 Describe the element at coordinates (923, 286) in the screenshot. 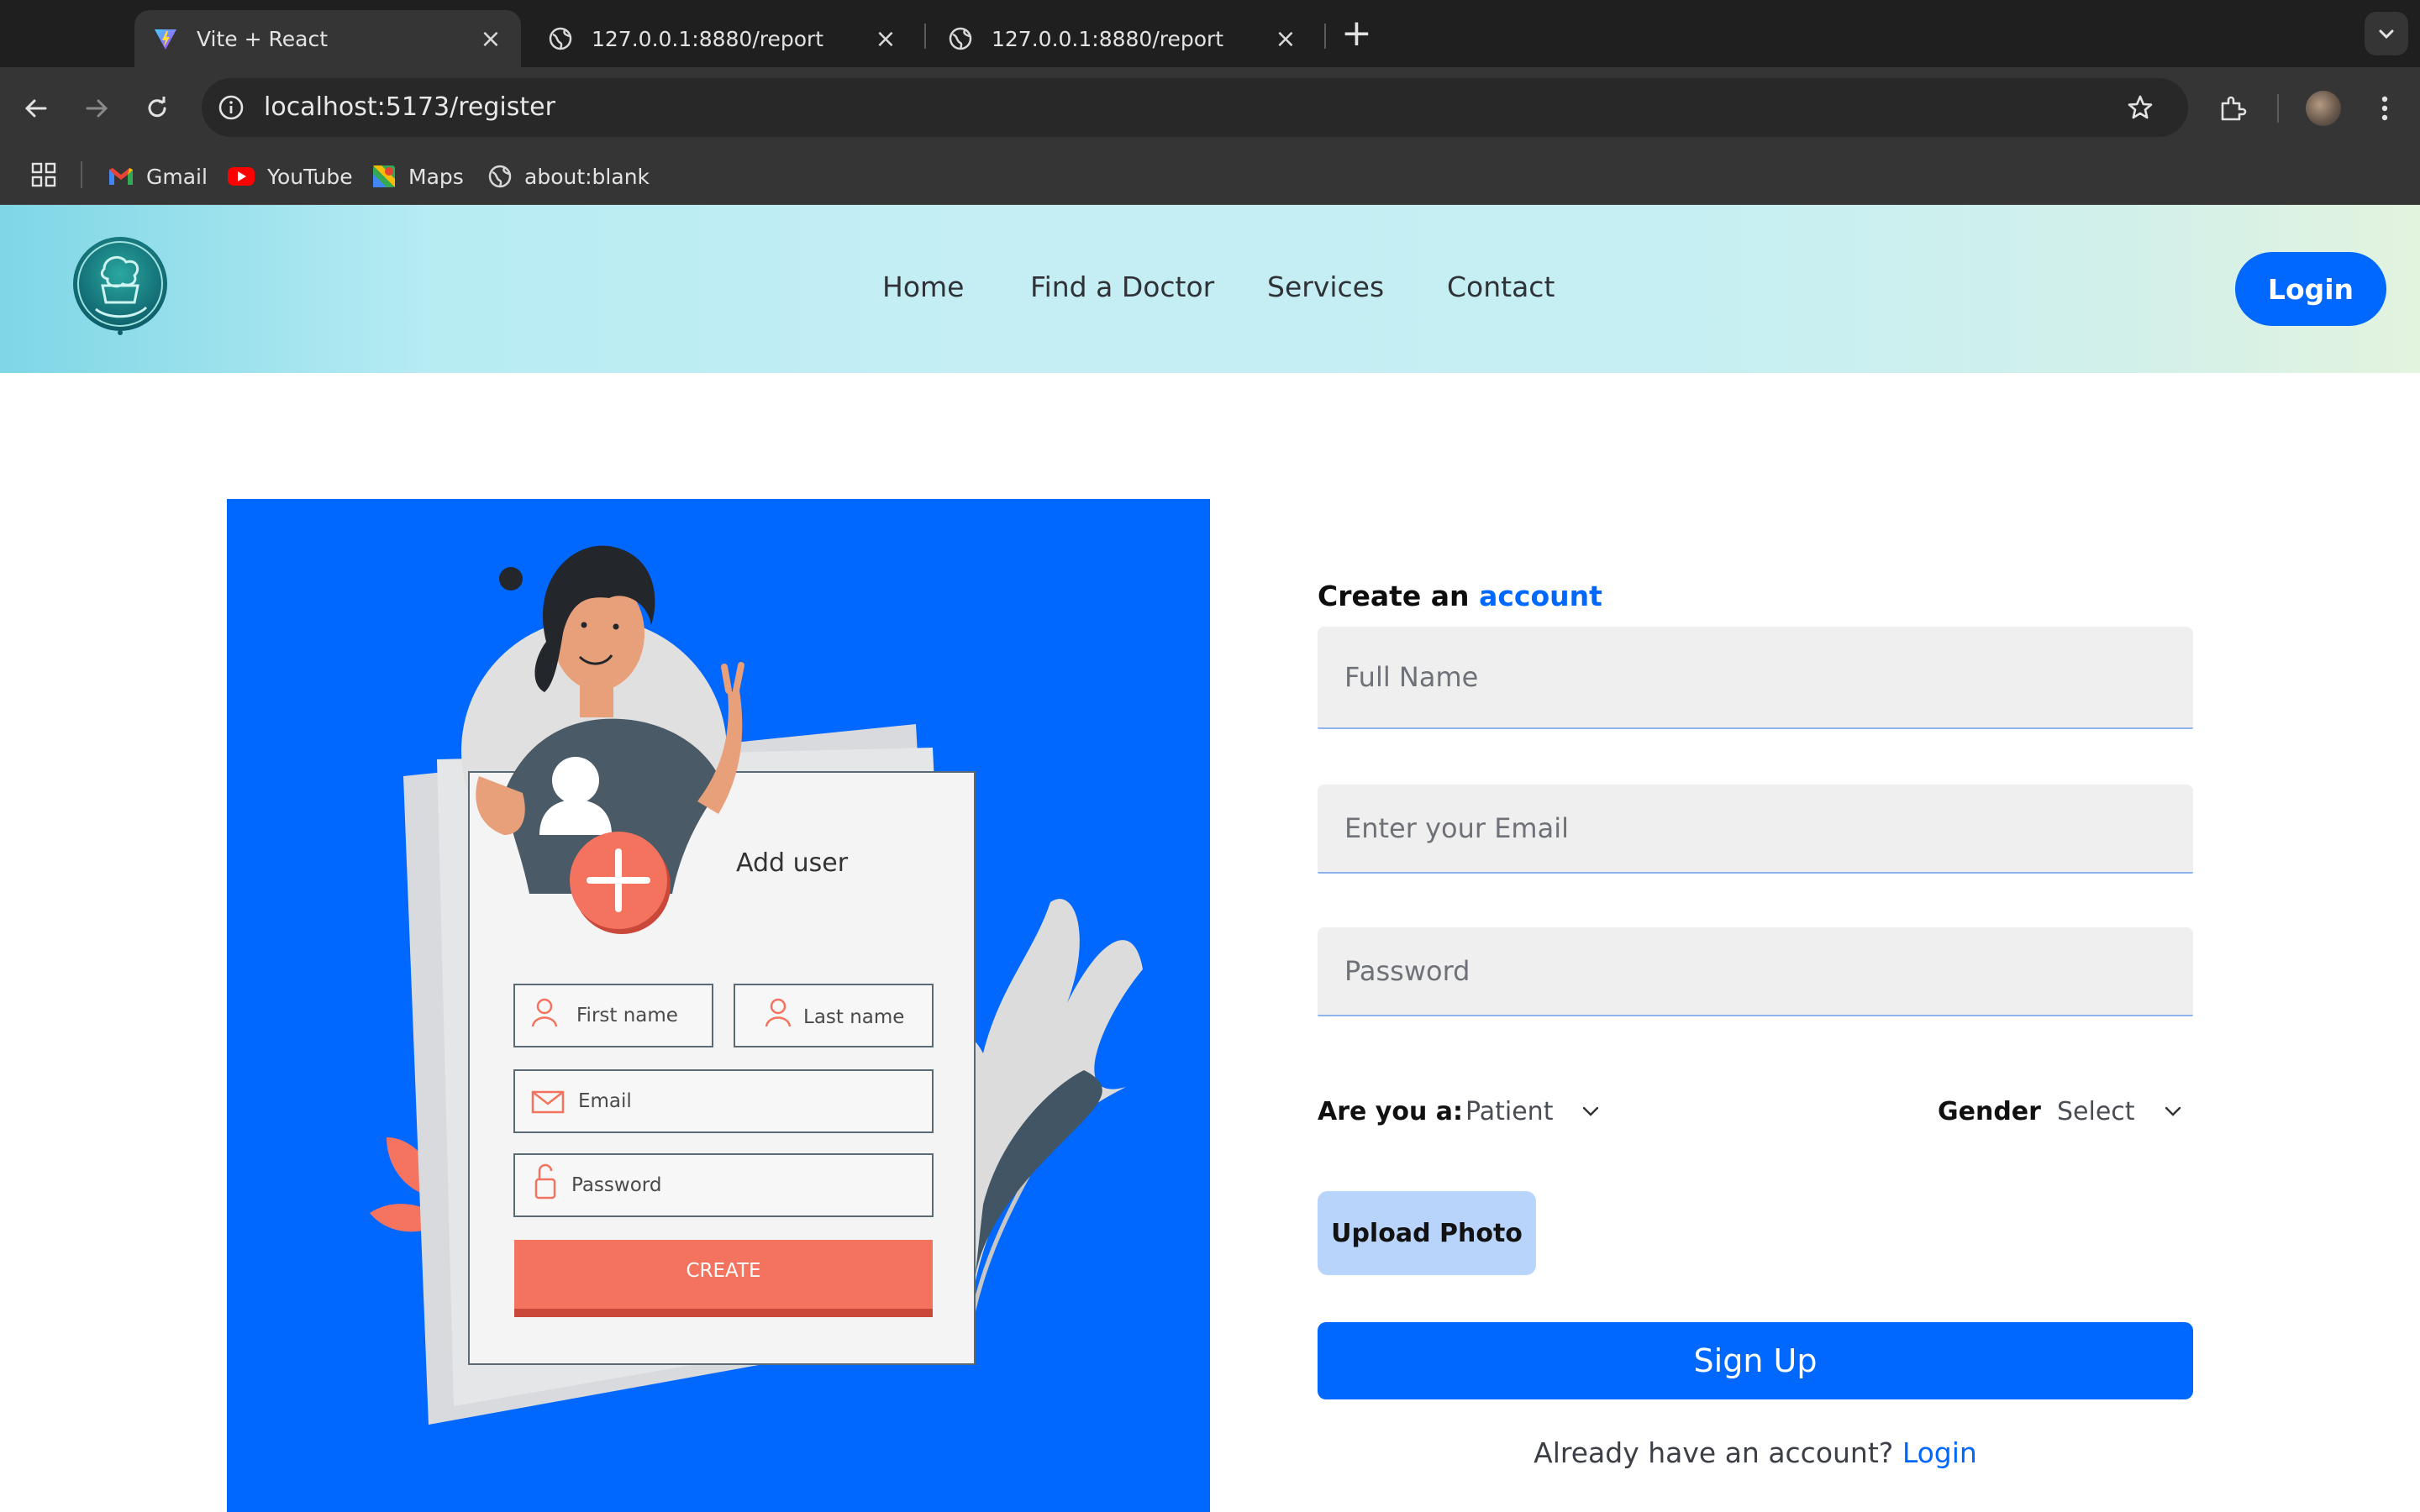

I see `nav-home: Home` at that location.